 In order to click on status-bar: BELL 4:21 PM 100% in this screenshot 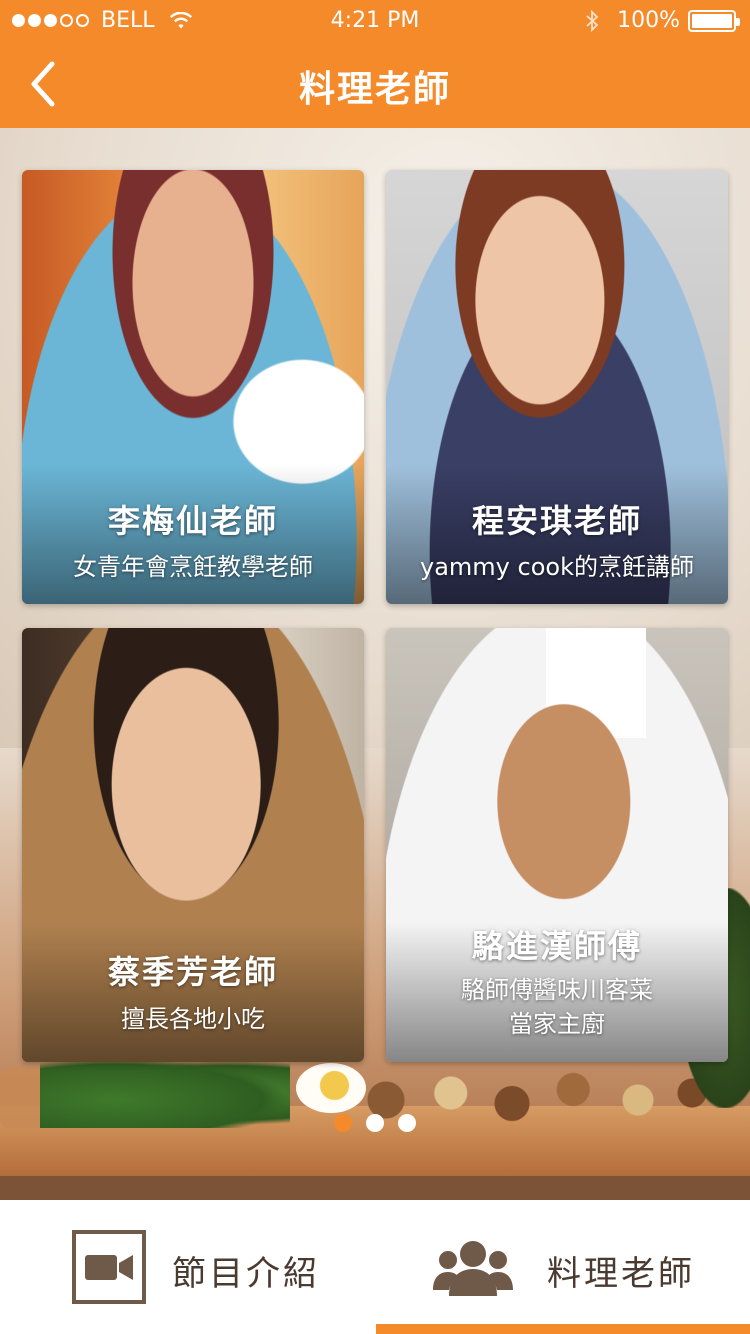, I will do `click(375, 20)`.